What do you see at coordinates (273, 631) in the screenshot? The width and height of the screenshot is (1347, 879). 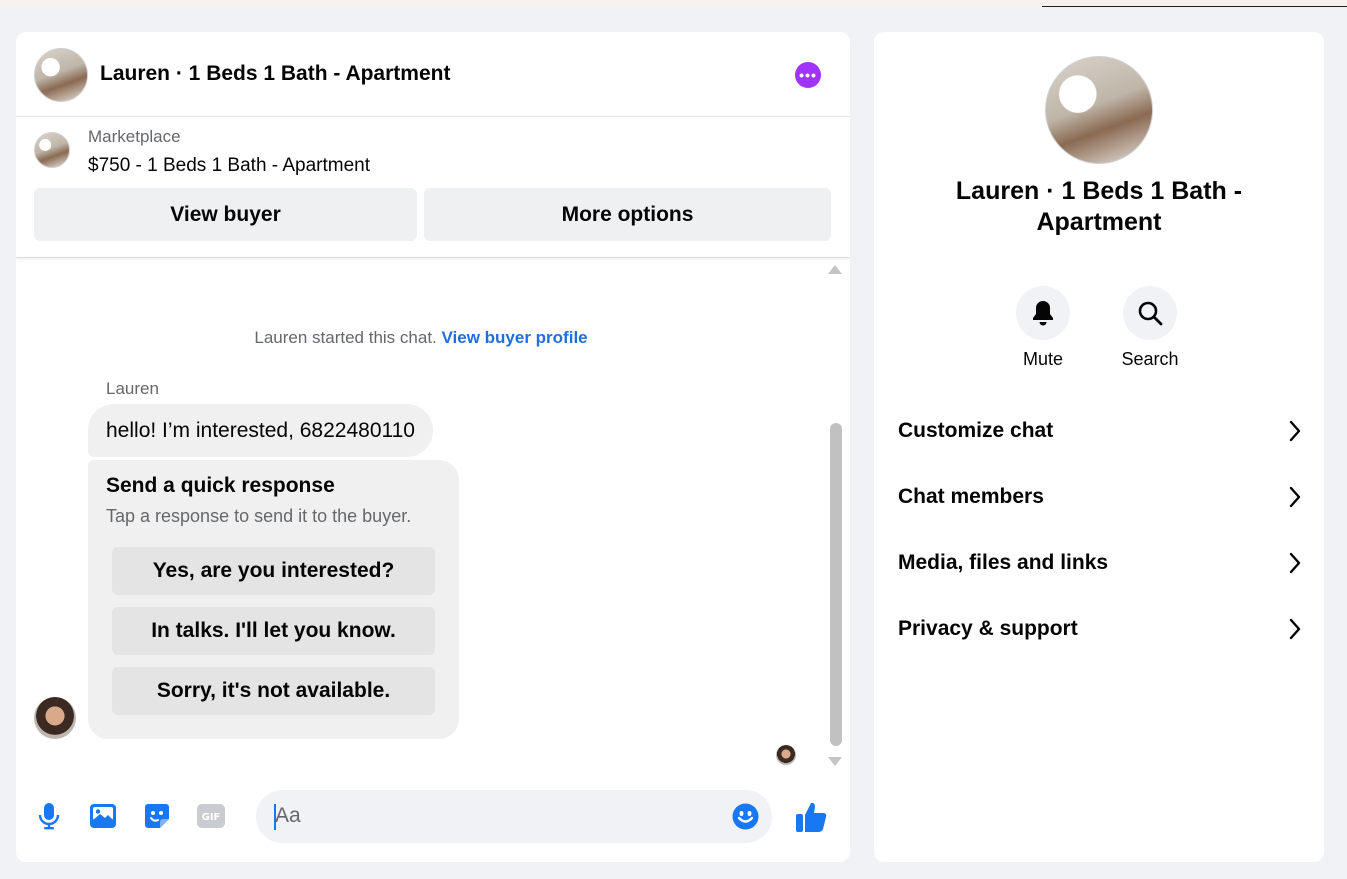 I see `quick-response-option: In talks. I'll let you know.` at bounding box center [273, 631].